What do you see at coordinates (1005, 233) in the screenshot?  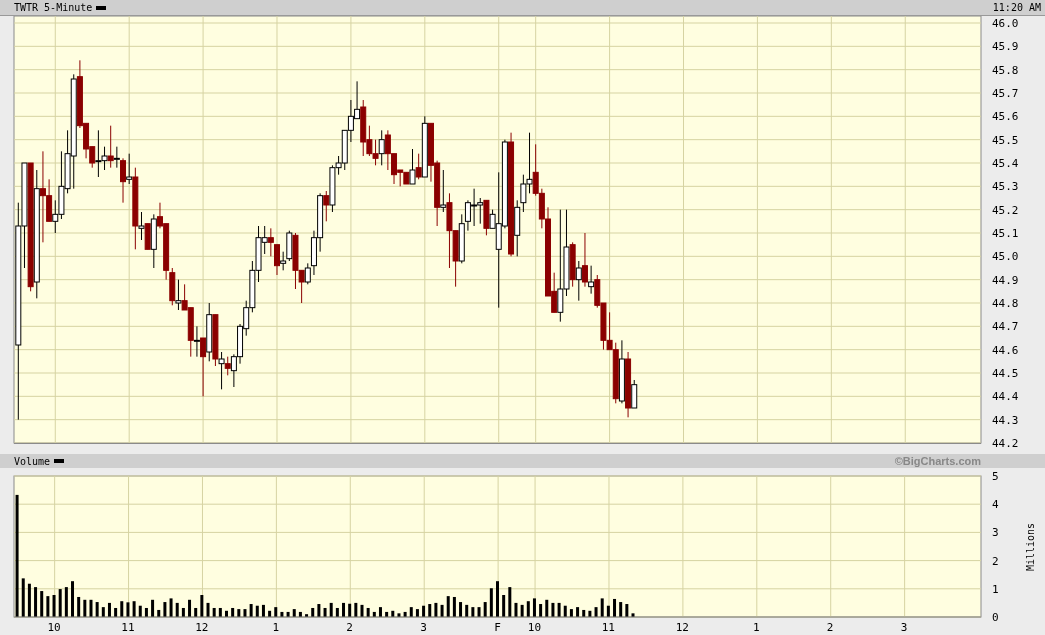 I see `axis-label: 45.1` at bounding box center [1005, 233].